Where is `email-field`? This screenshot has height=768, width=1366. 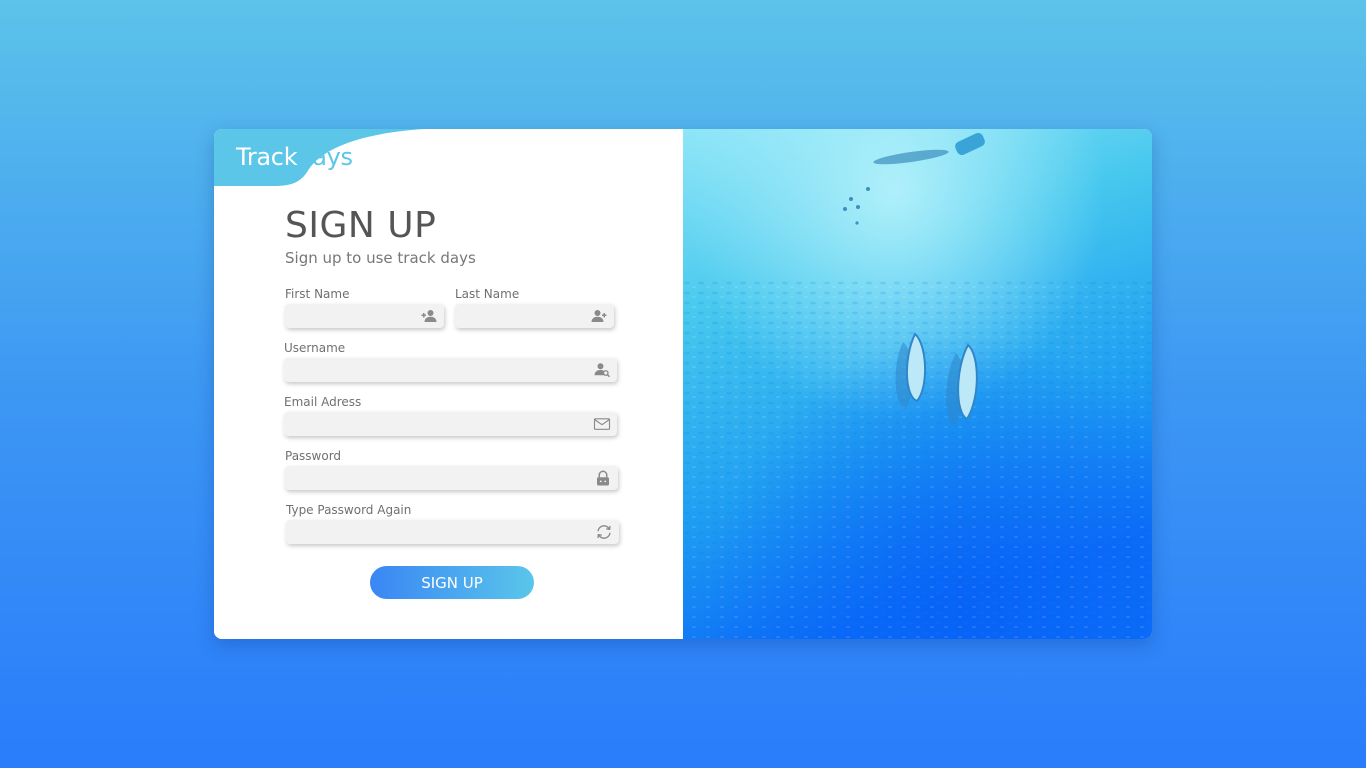
email-field is located at coordinates (450, 424).